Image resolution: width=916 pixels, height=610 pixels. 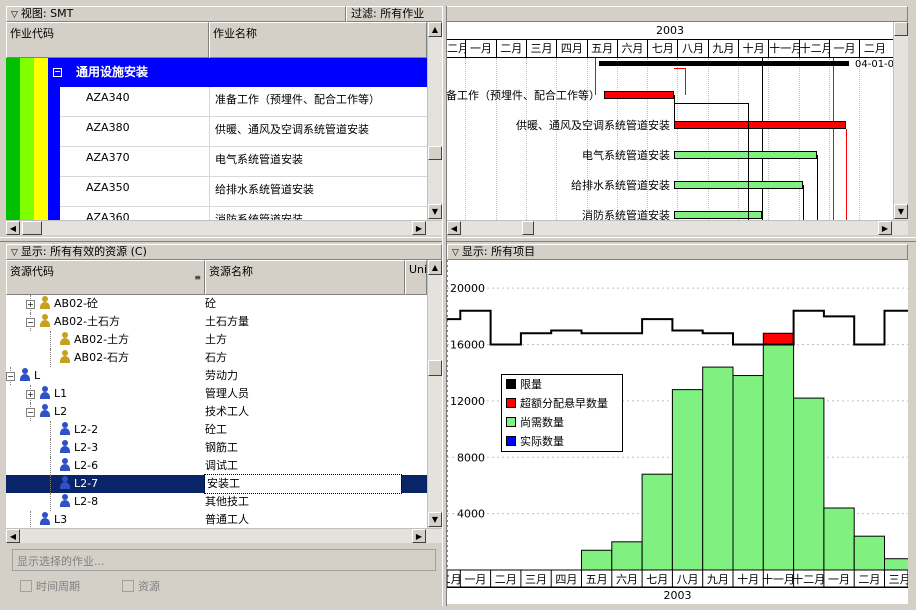 I want to click on resource-row: L2-2 砼工, so click(x=216, y=430).